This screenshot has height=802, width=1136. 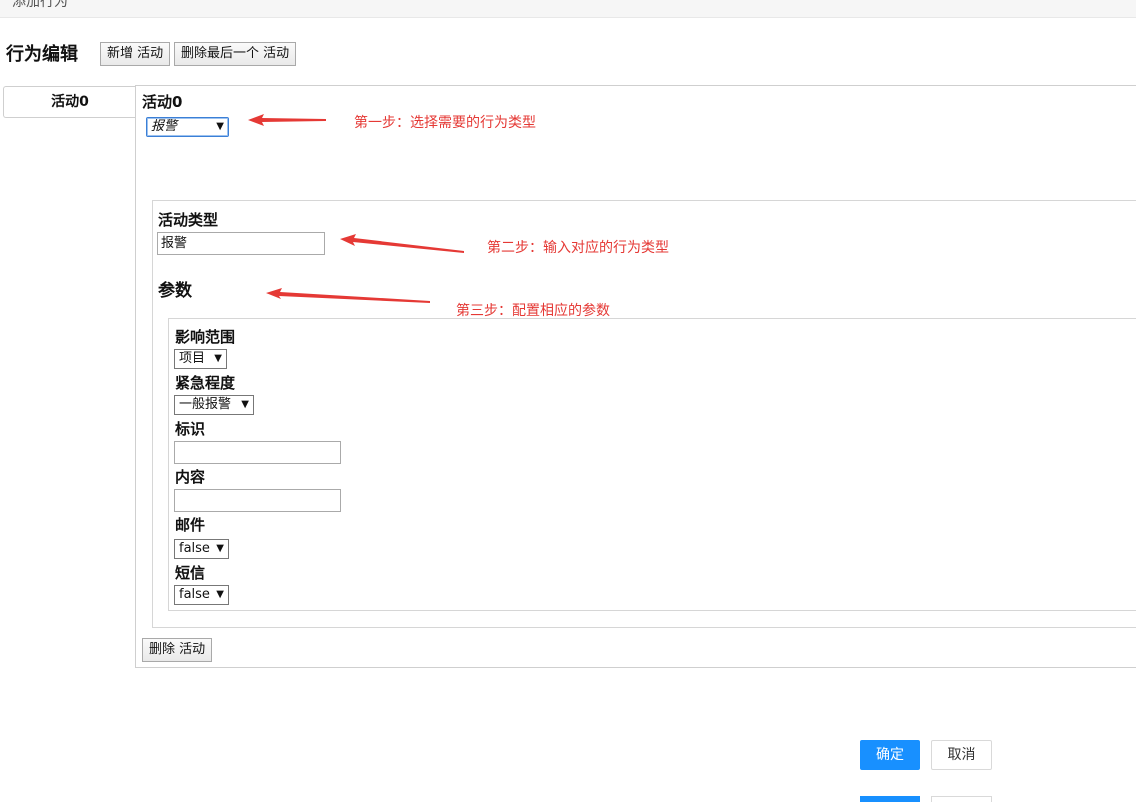 I want to click on cancel-button-ghost, so click(x=961, y=799).